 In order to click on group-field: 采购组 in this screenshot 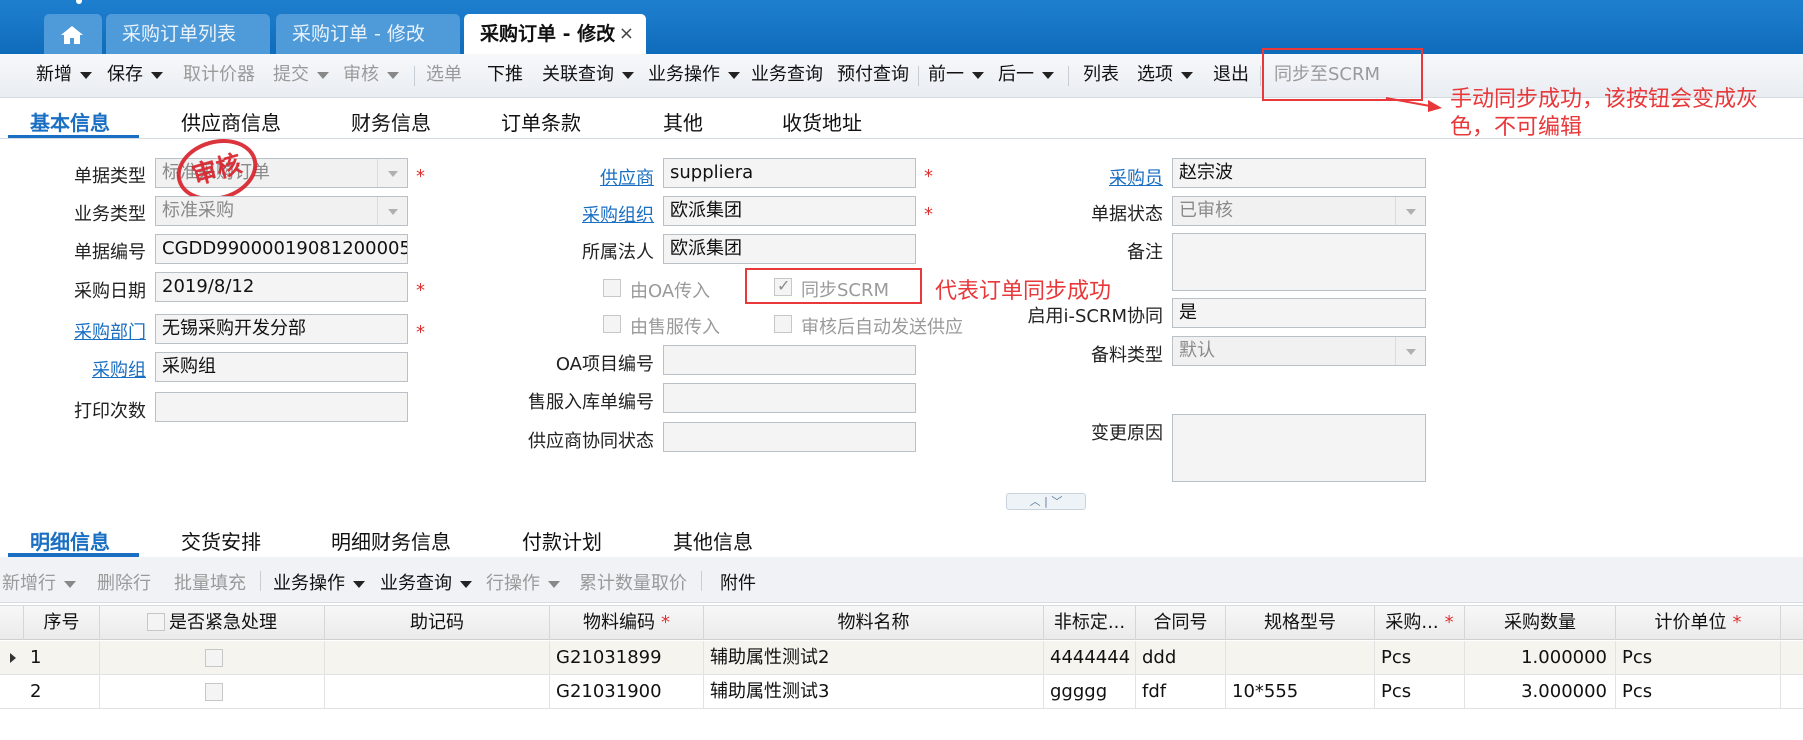, I will do `click(281, 367)`.